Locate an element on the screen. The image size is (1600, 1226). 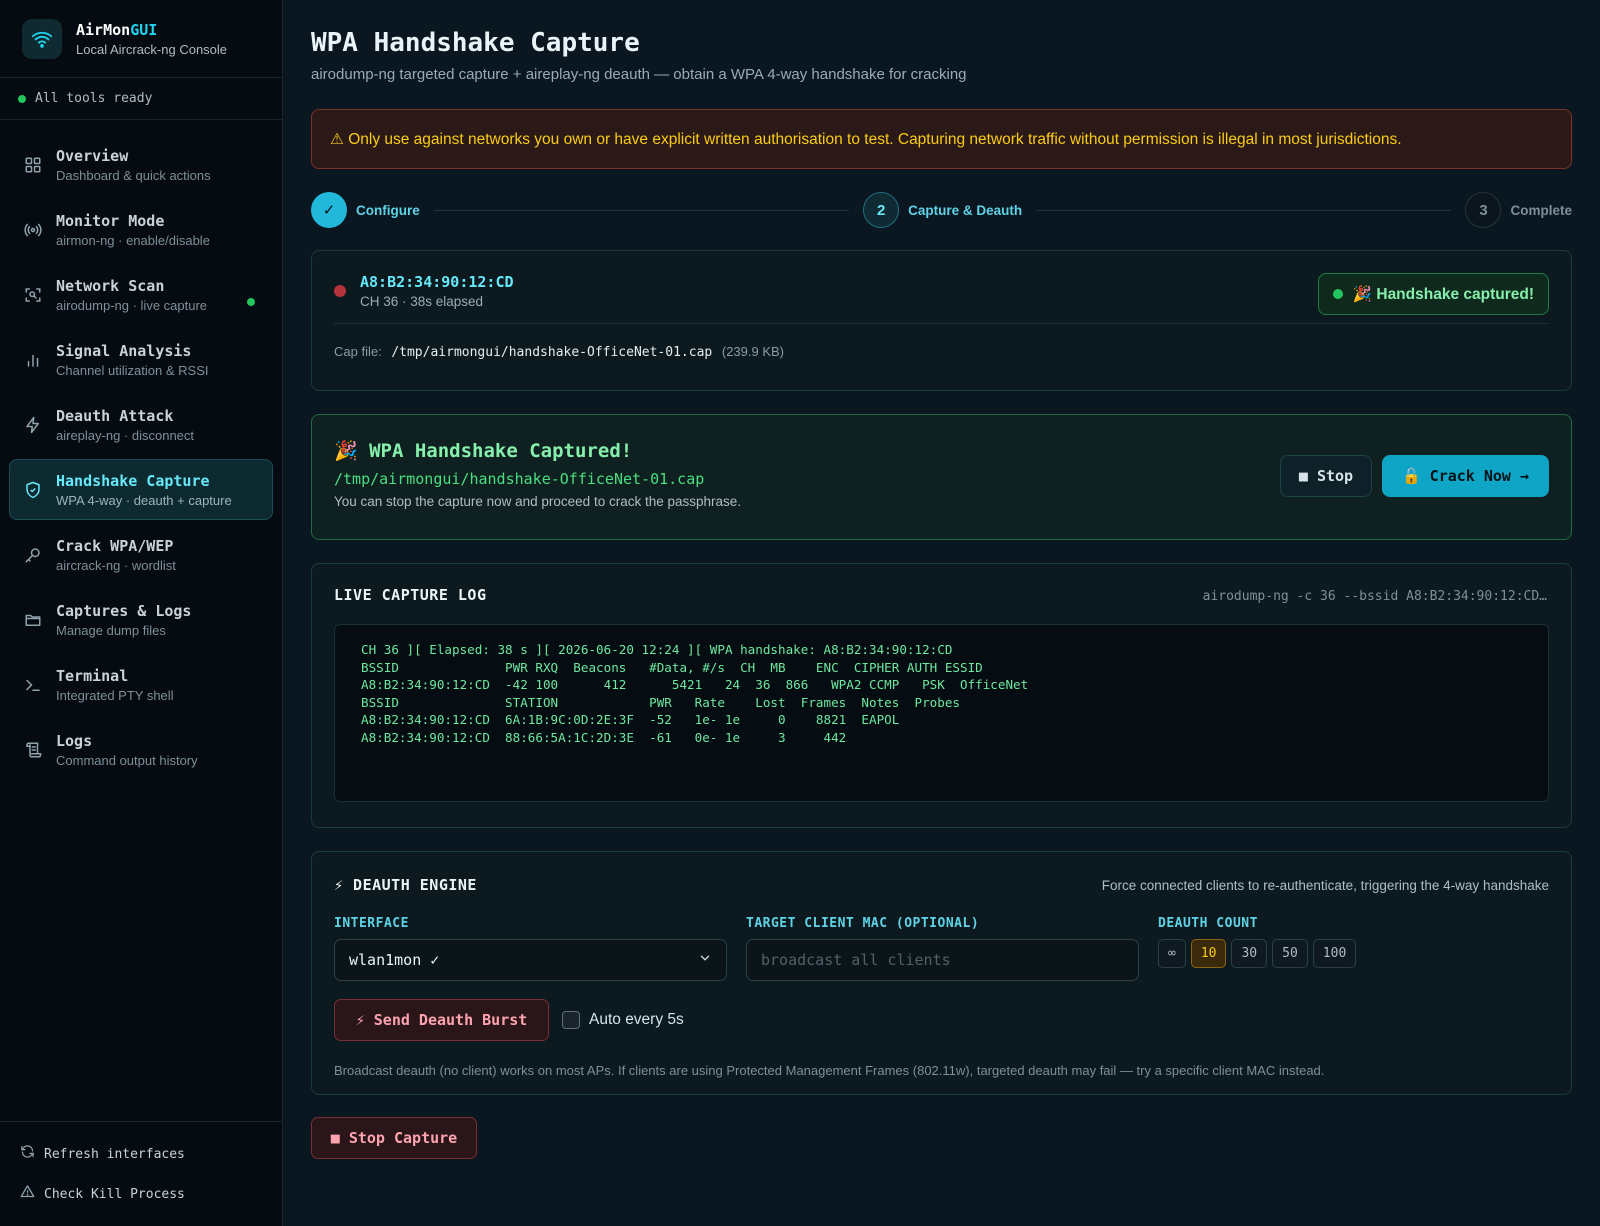
stop-capture-button: ■ Stop Capture is located at coordinates (394, 1138).